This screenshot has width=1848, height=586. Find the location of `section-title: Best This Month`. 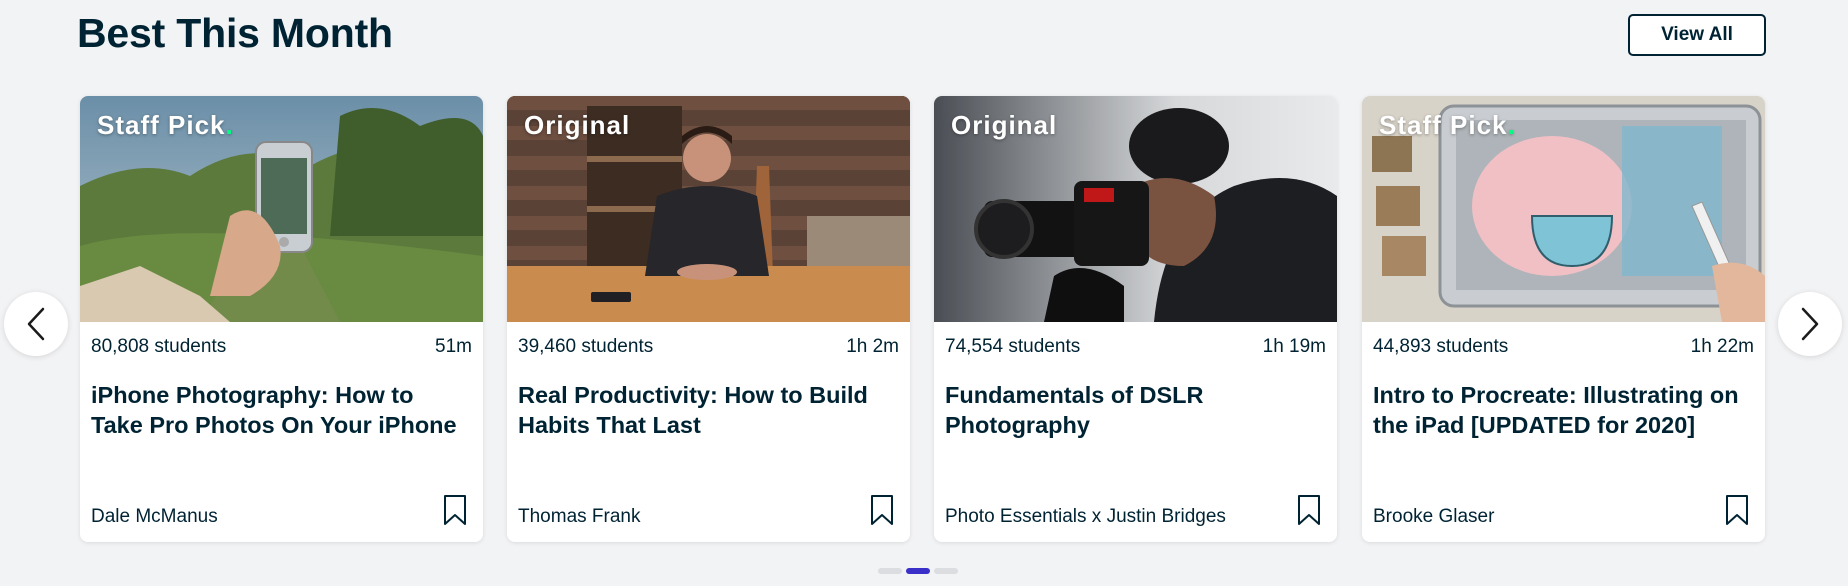

section-title: Best This Month is located at coordinates (235, 33).